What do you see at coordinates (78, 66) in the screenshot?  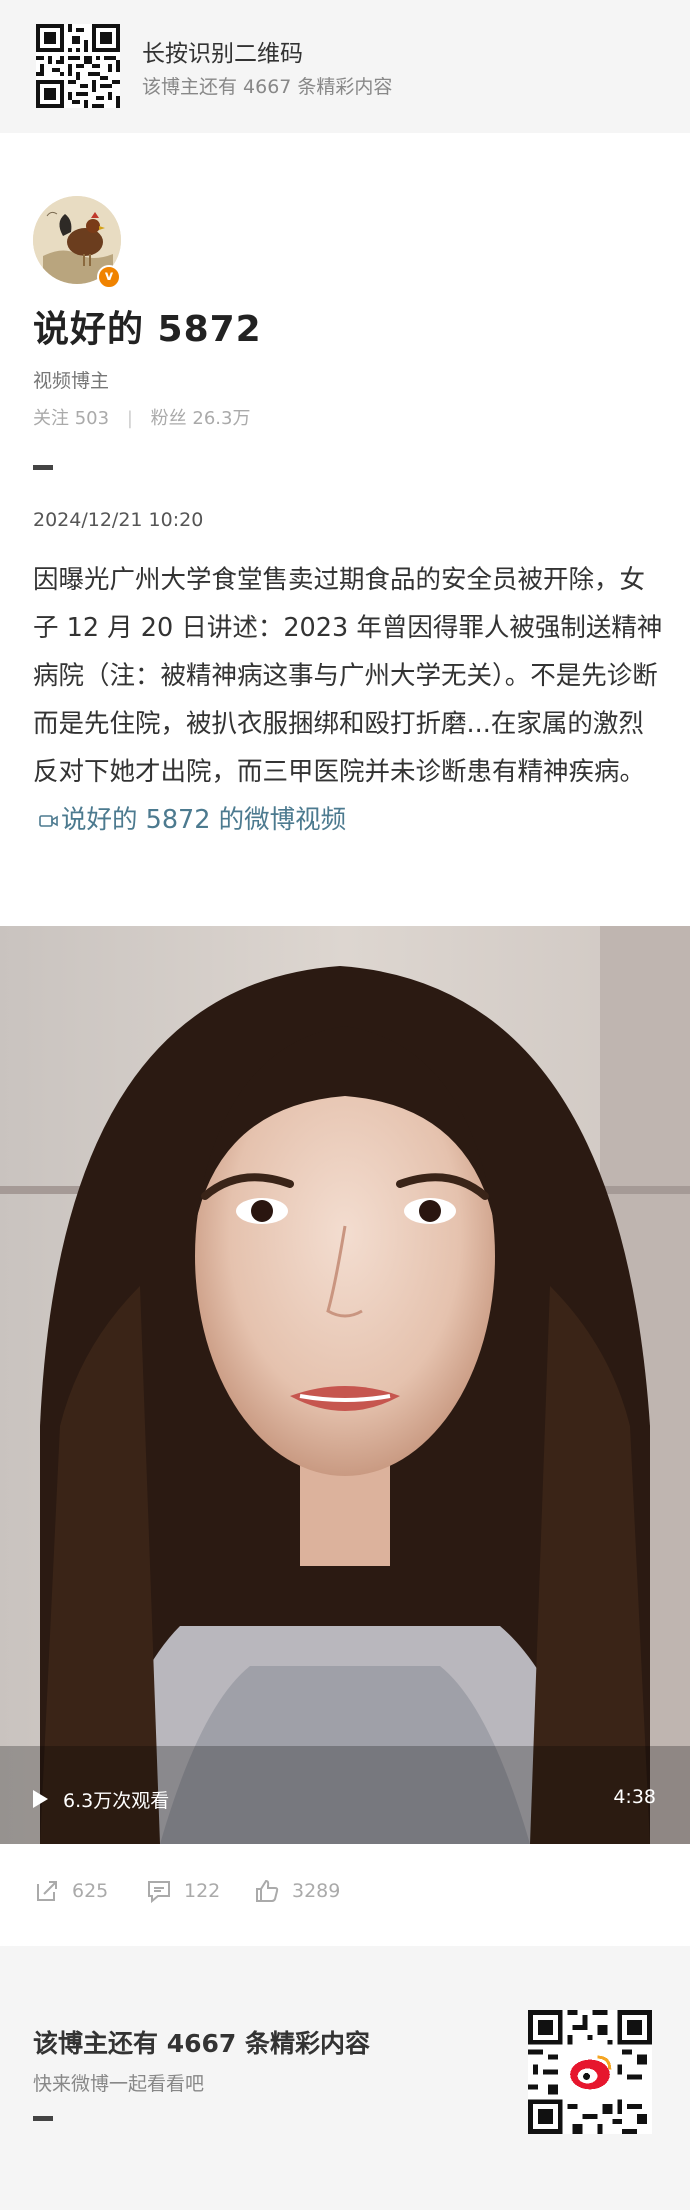 I see `qr-code-small` at bounding box center [78, 66].